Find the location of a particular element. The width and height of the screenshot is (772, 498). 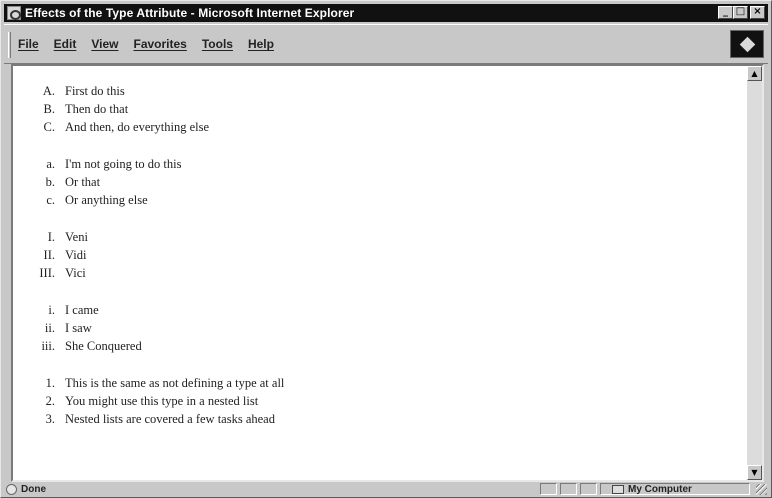

toolbar-grip is located at coordinates (9, 45).